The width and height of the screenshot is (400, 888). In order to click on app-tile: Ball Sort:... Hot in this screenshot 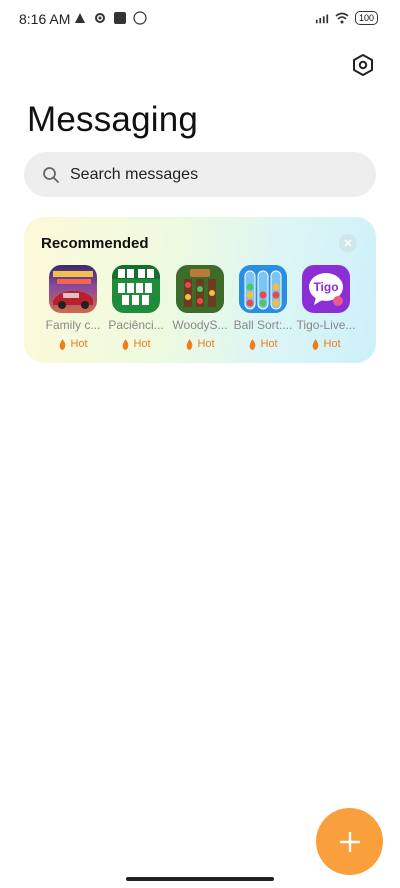, I will do `click(263, 307)`.